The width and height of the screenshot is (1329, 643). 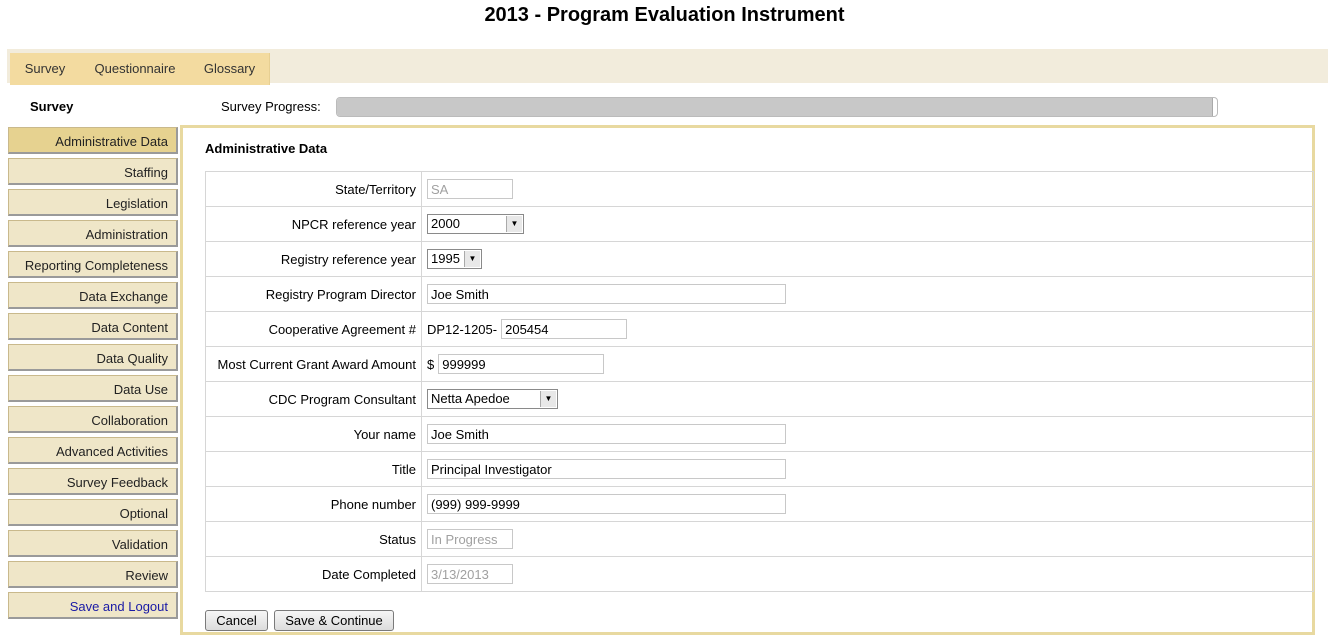 I want to click on field-label: Status, so click(x=313, y=539).